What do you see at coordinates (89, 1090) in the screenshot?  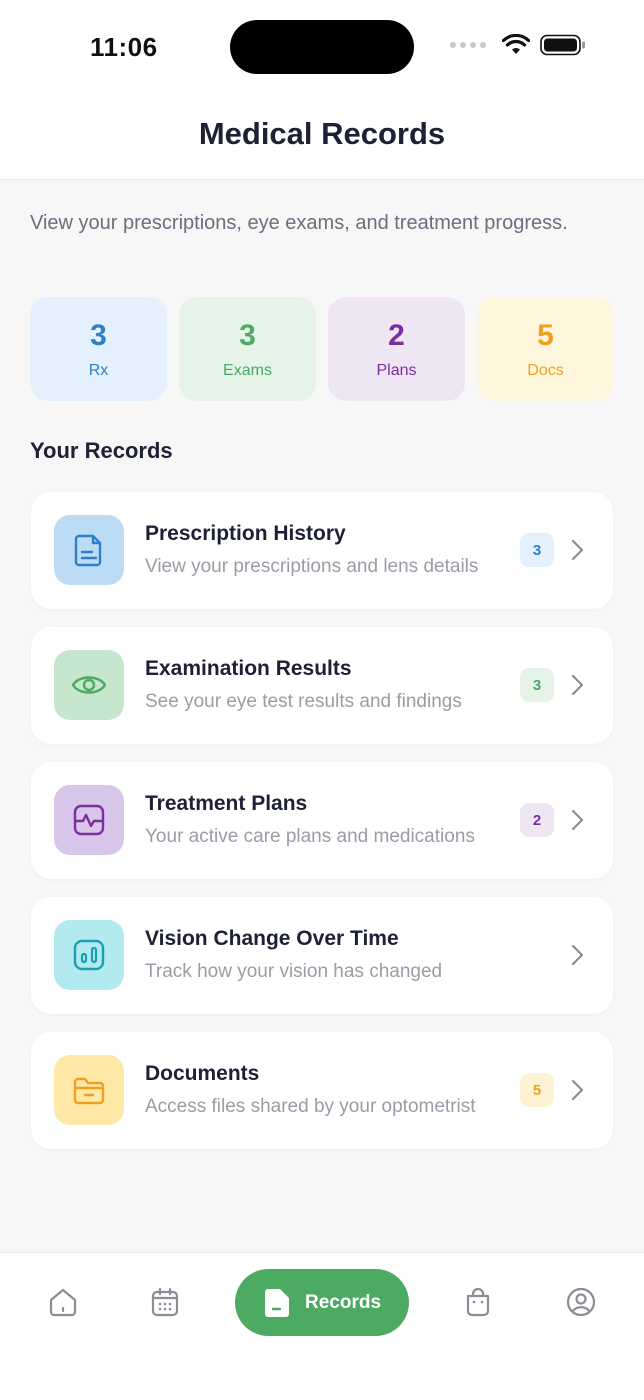 I see `folder-icon` at bounding box center [89, 1090].